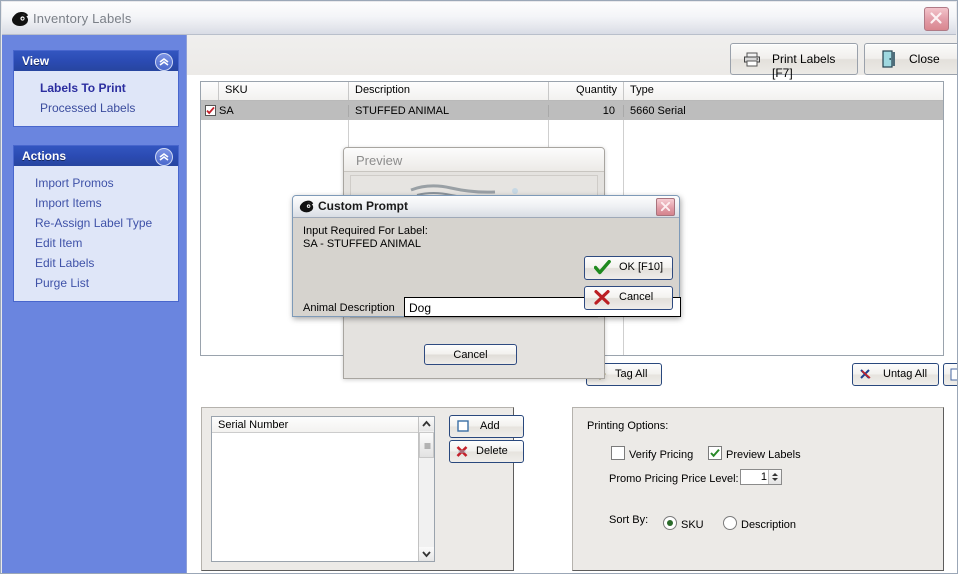 The image size is (958, 574). What do you see at coordinates (284, 91) in the screenshot?
I see `grid-header-sku: SKU` at bounding box center [284, 91].